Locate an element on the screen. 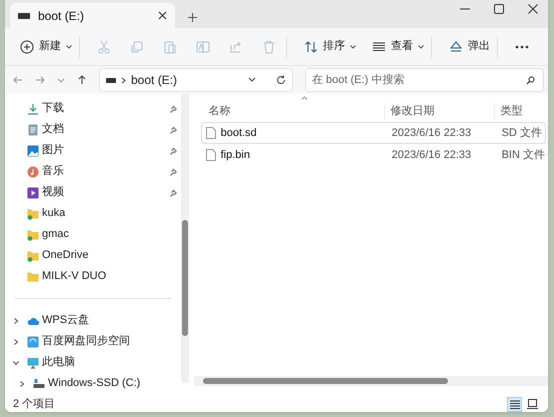  column-header: 名称 is located at coordinates (287, 111).